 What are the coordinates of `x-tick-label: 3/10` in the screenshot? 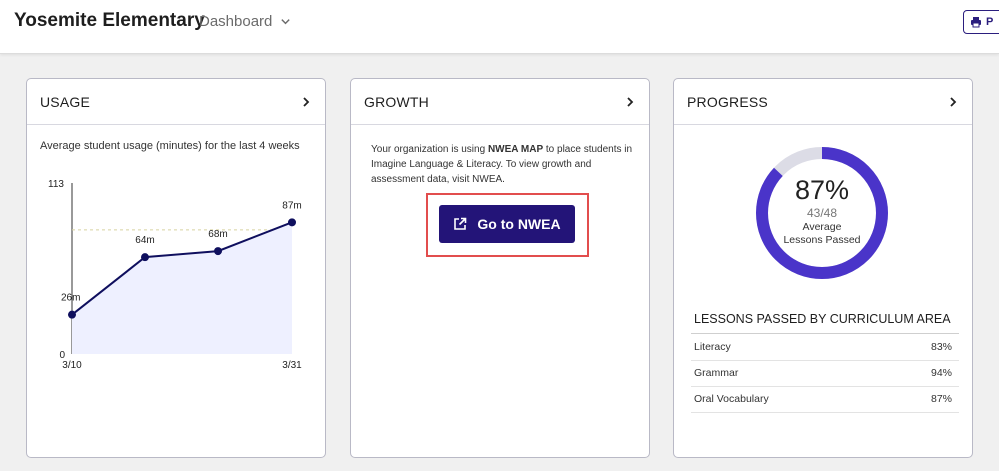 It's located at (72, 365).